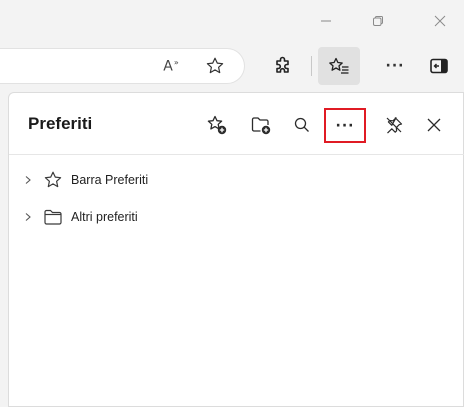 This screenshot has width=464, height=407. I want to click on add-folder-button, so click(261, 125).